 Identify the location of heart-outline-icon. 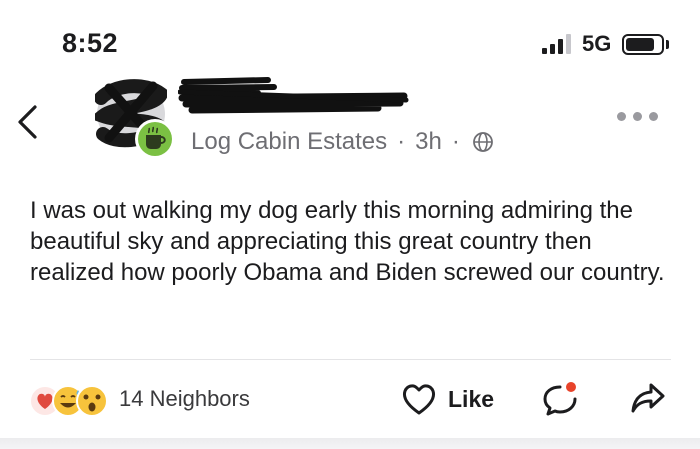
(419, 399).